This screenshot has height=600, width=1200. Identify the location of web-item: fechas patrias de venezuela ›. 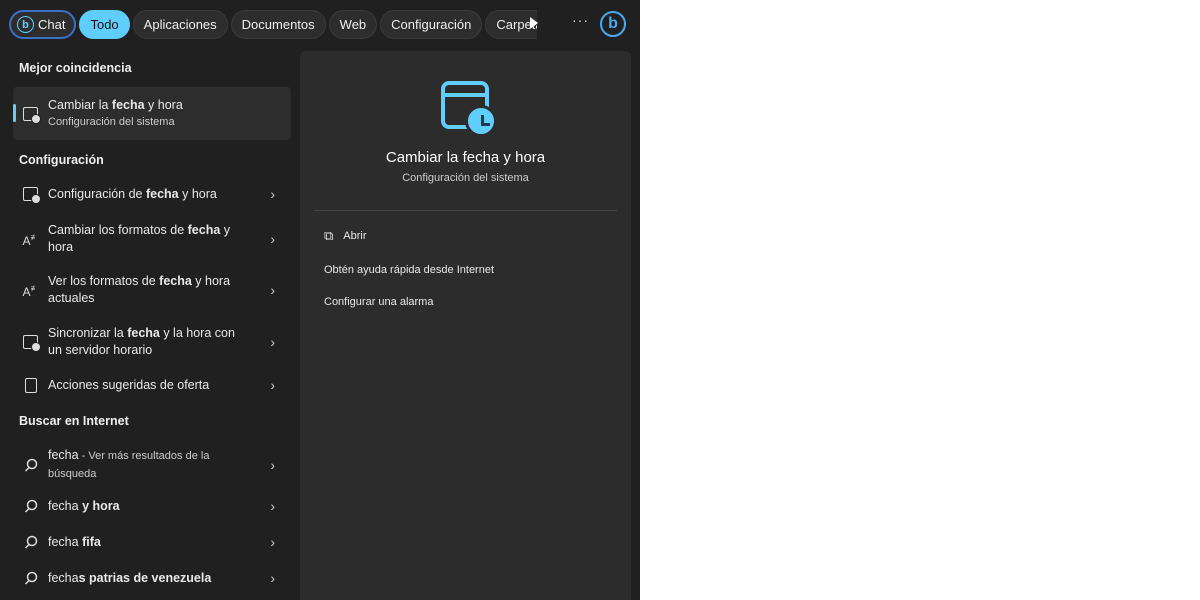
(152, 578).